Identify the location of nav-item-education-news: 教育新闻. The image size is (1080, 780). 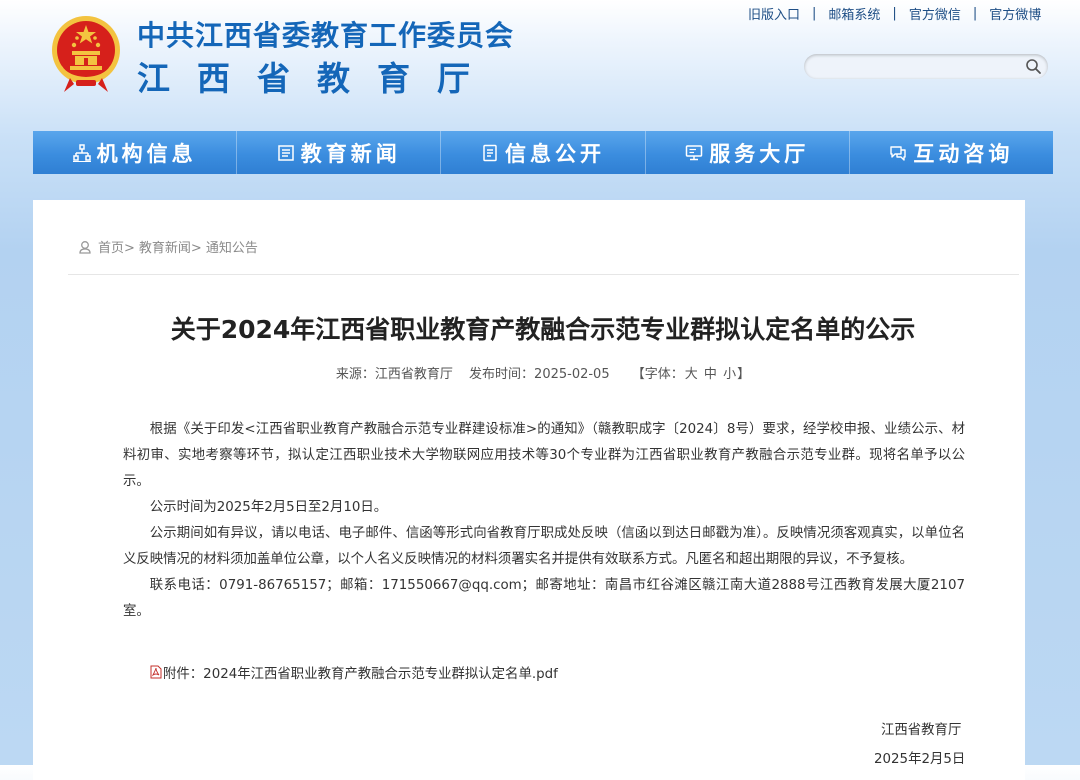
(339, 152).